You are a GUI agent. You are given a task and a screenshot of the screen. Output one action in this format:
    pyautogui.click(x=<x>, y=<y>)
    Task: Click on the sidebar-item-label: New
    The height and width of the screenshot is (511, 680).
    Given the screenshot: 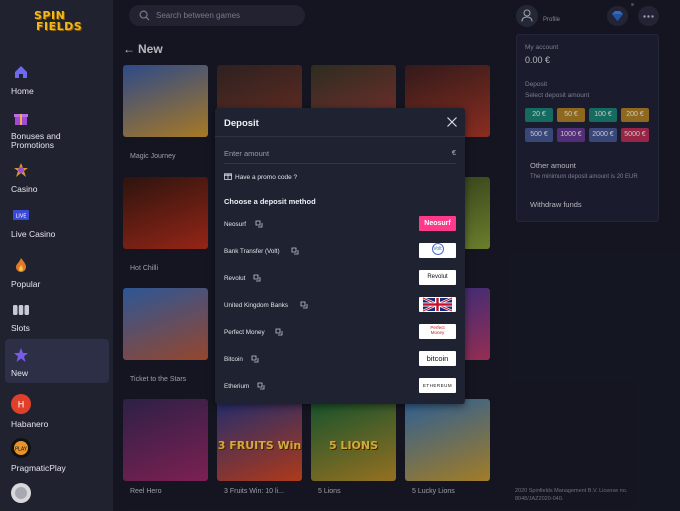 What is the action you would take?
    pyautogui.click(x=20, y=373)
    